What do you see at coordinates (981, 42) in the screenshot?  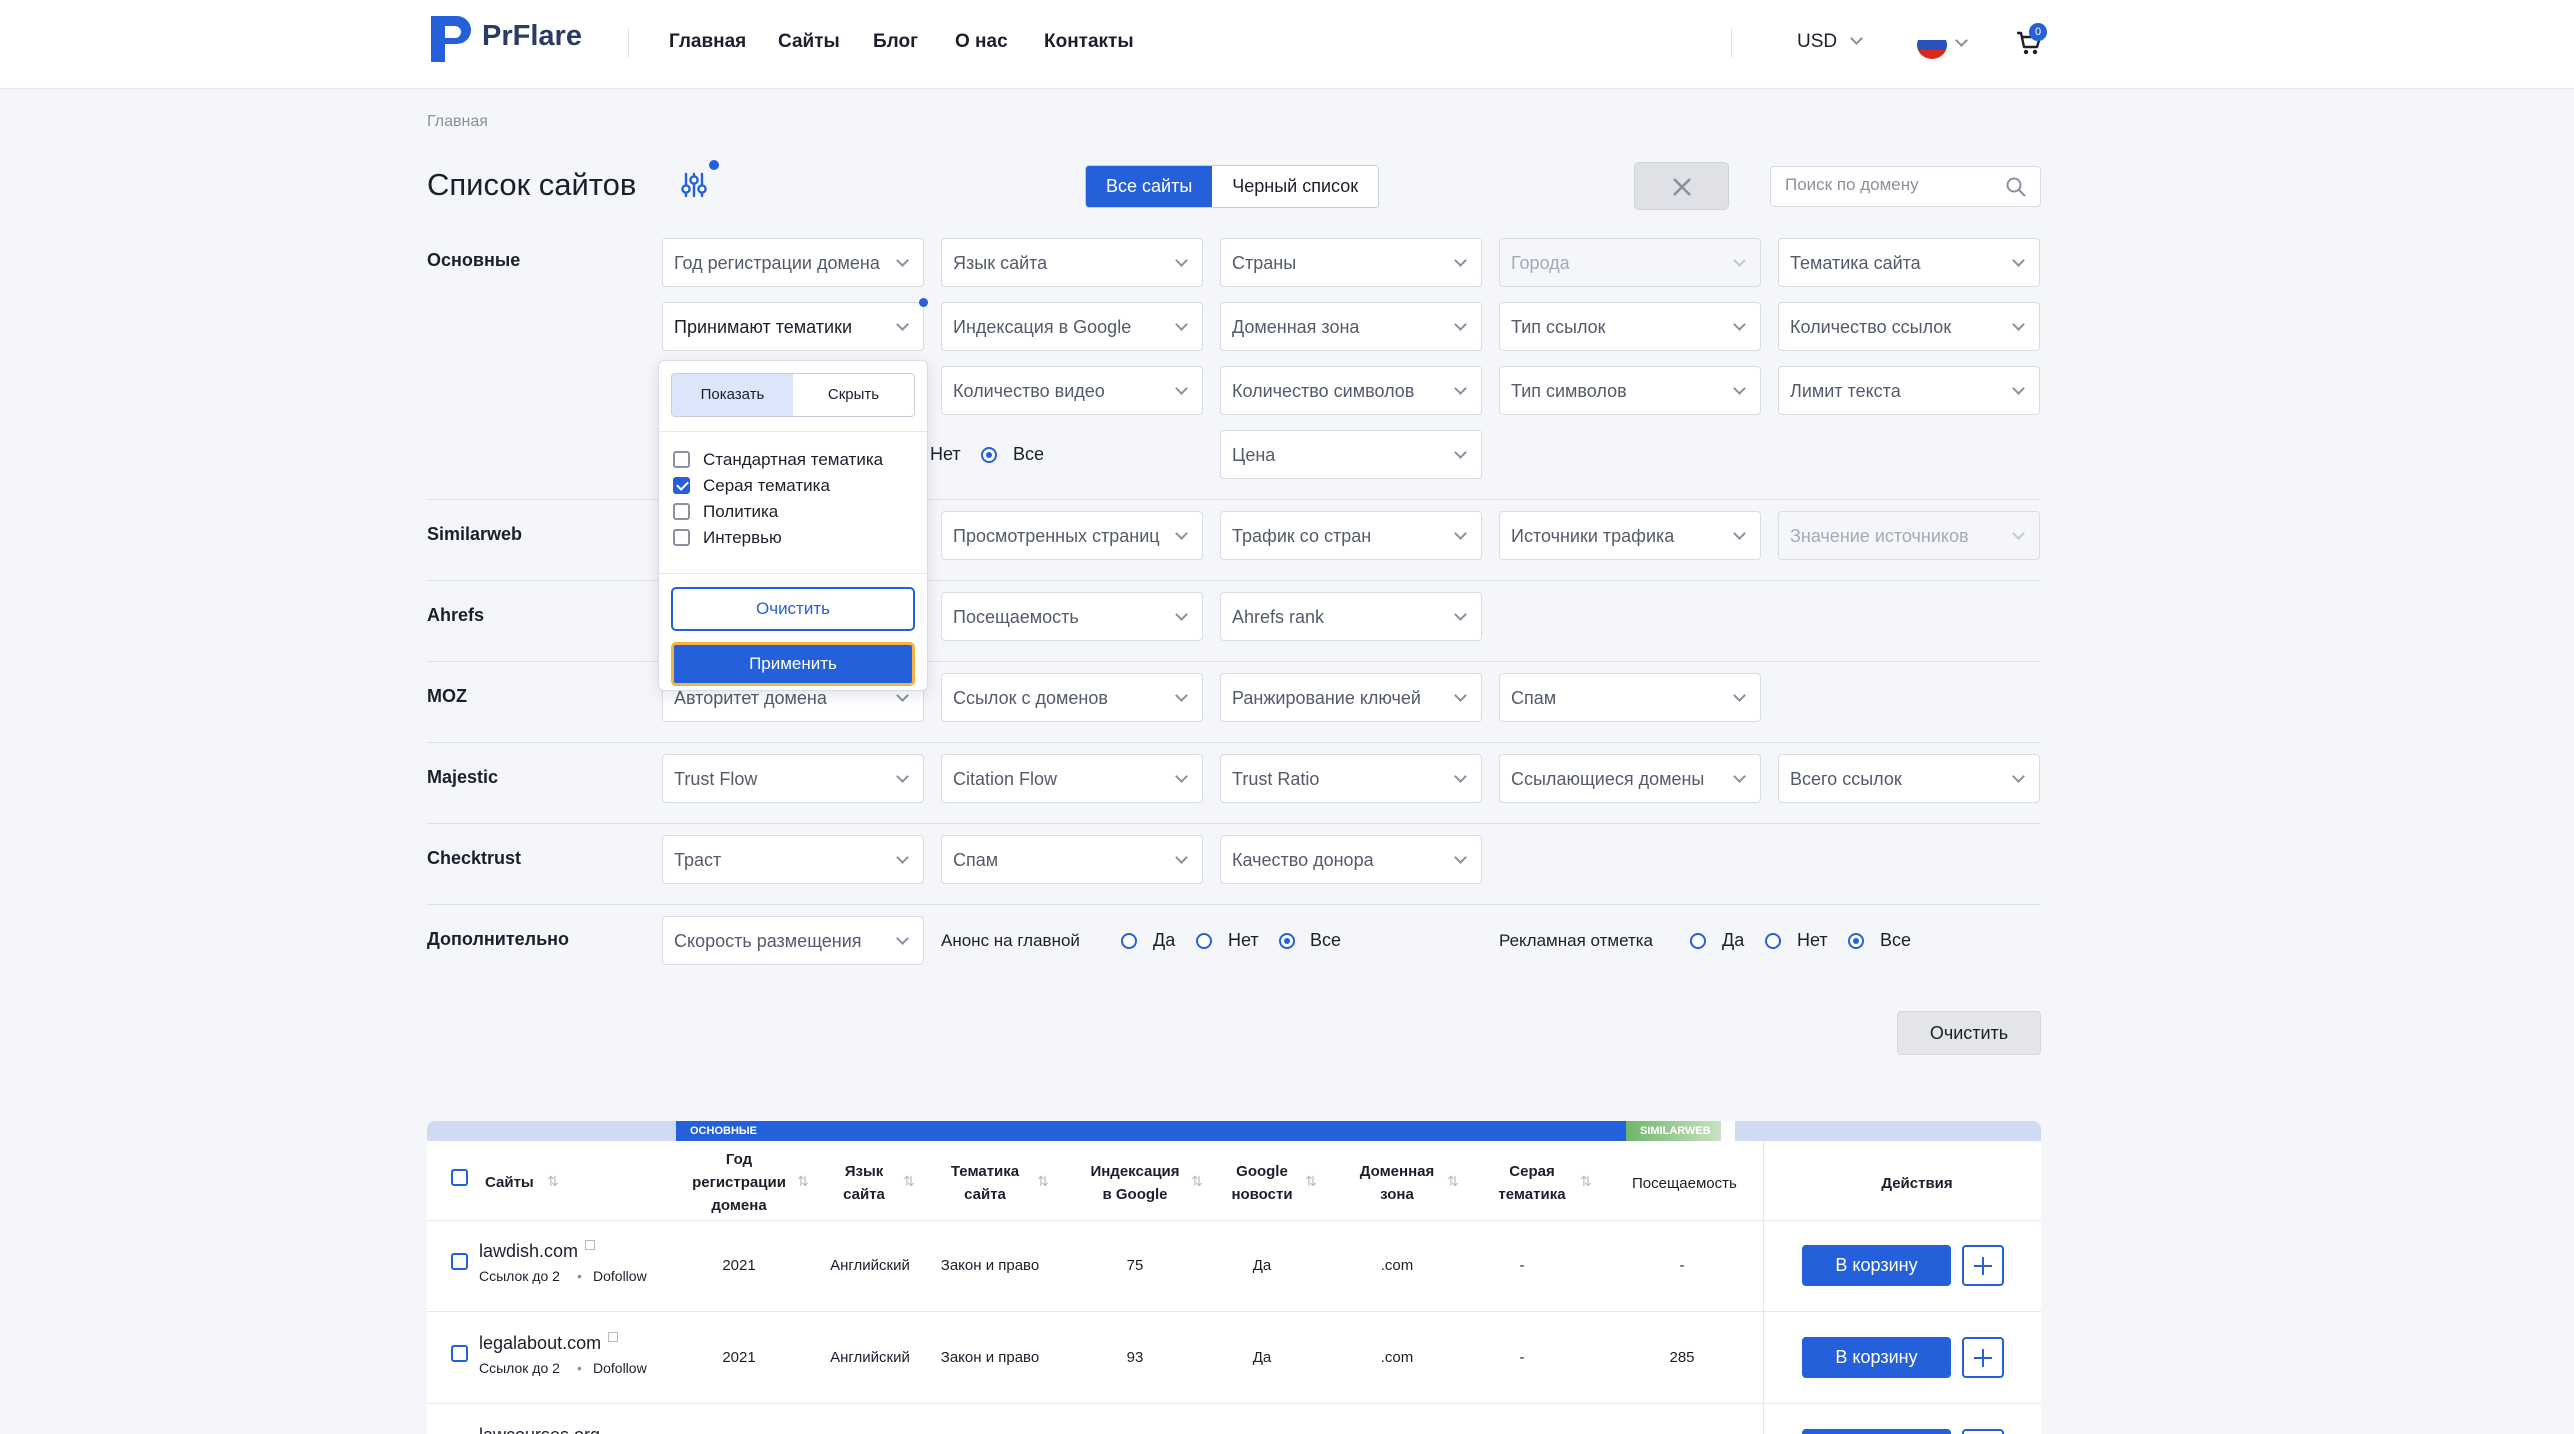 I see `nav-about: О нас` at bounding box center [981, 42].